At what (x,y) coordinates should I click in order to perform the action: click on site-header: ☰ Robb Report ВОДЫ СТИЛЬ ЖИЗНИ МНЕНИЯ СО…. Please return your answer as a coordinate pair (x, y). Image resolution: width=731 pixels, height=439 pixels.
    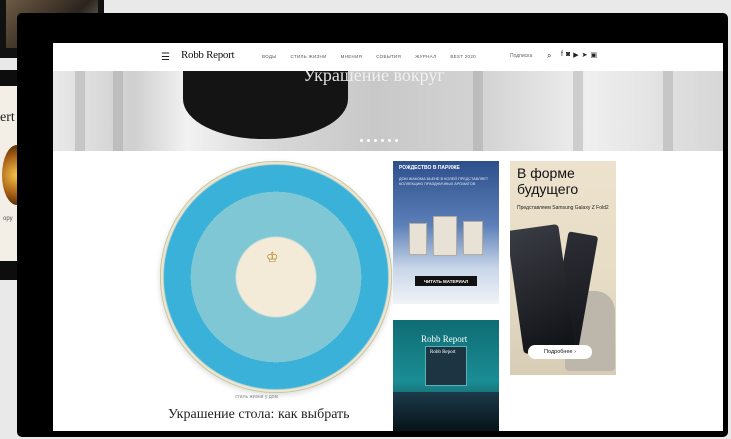
    Looking at the image, I should click on (388, 57).